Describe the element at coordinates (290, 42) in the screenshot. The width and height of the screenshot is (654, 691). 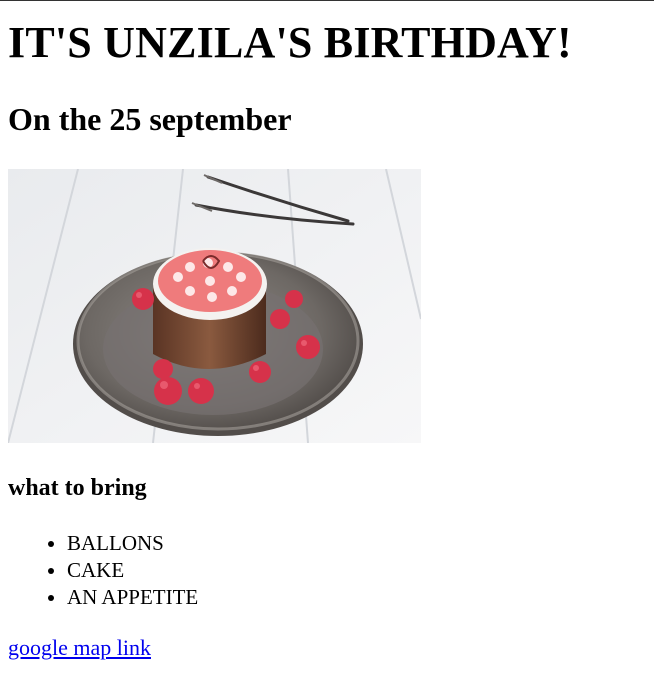
I see `page-title: IT'S UNZILA'S BIRTHDAY!` at that location.